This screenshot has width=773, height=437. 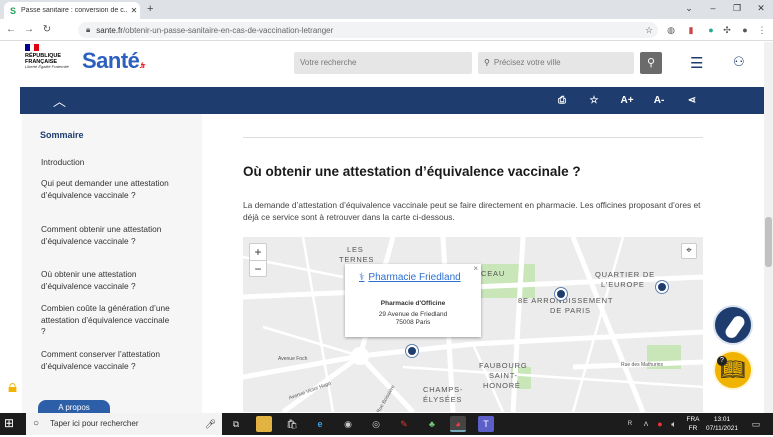 I want to click on search-button: ⚲, so click(x=651, y=63).